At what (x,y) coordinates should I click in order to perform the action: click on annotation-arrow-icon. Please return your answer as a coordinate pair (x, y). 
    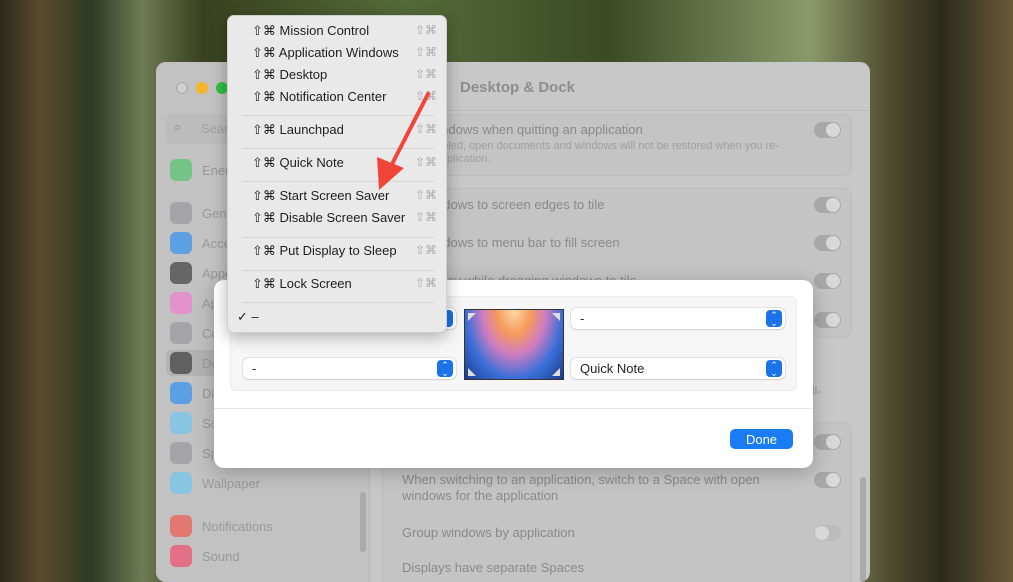
    Looking at the image, I should click on (403, 141).